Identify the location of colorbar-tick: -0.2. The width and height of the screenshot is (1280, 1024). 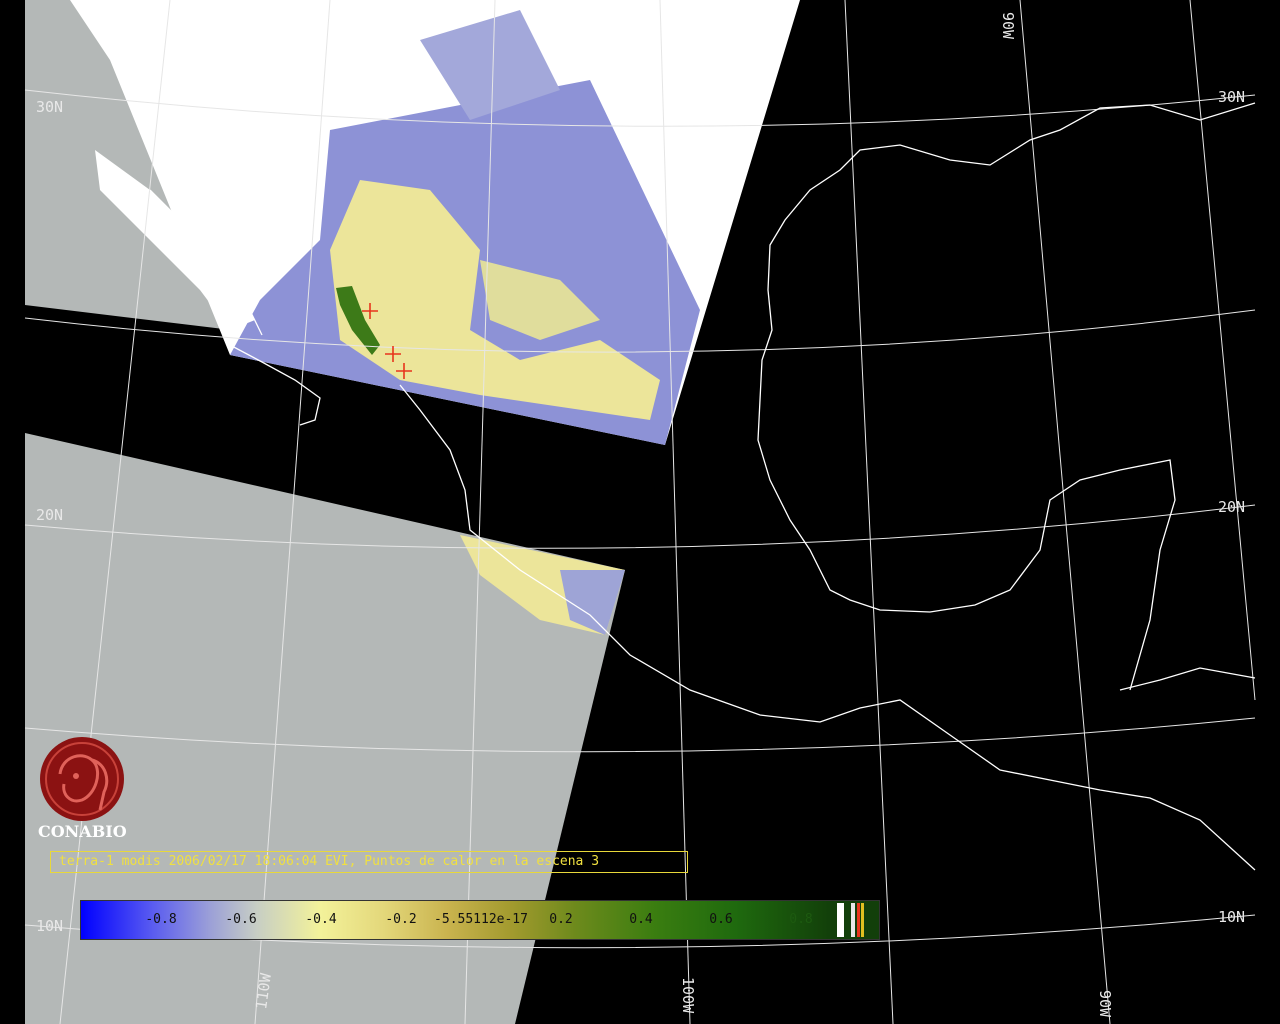
(401, 919).